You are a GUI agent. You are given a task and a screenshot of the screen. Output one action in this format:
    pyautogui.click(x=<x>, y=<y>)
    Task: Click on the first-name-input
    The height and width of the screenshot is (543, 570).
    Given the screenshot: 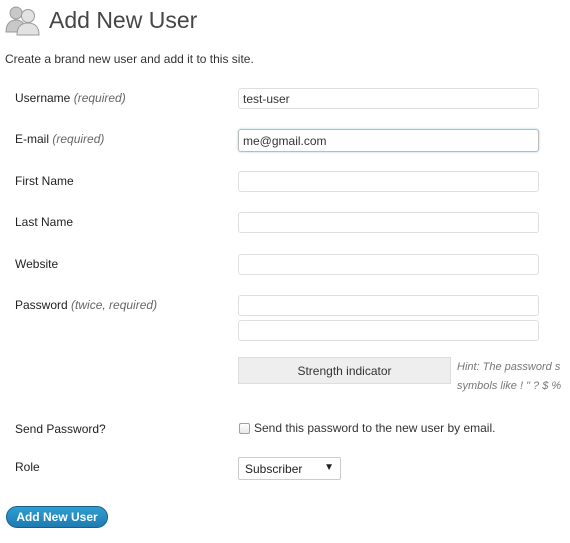 What is the action you would take?
    pyautogui.click(x=388, y=181)
    